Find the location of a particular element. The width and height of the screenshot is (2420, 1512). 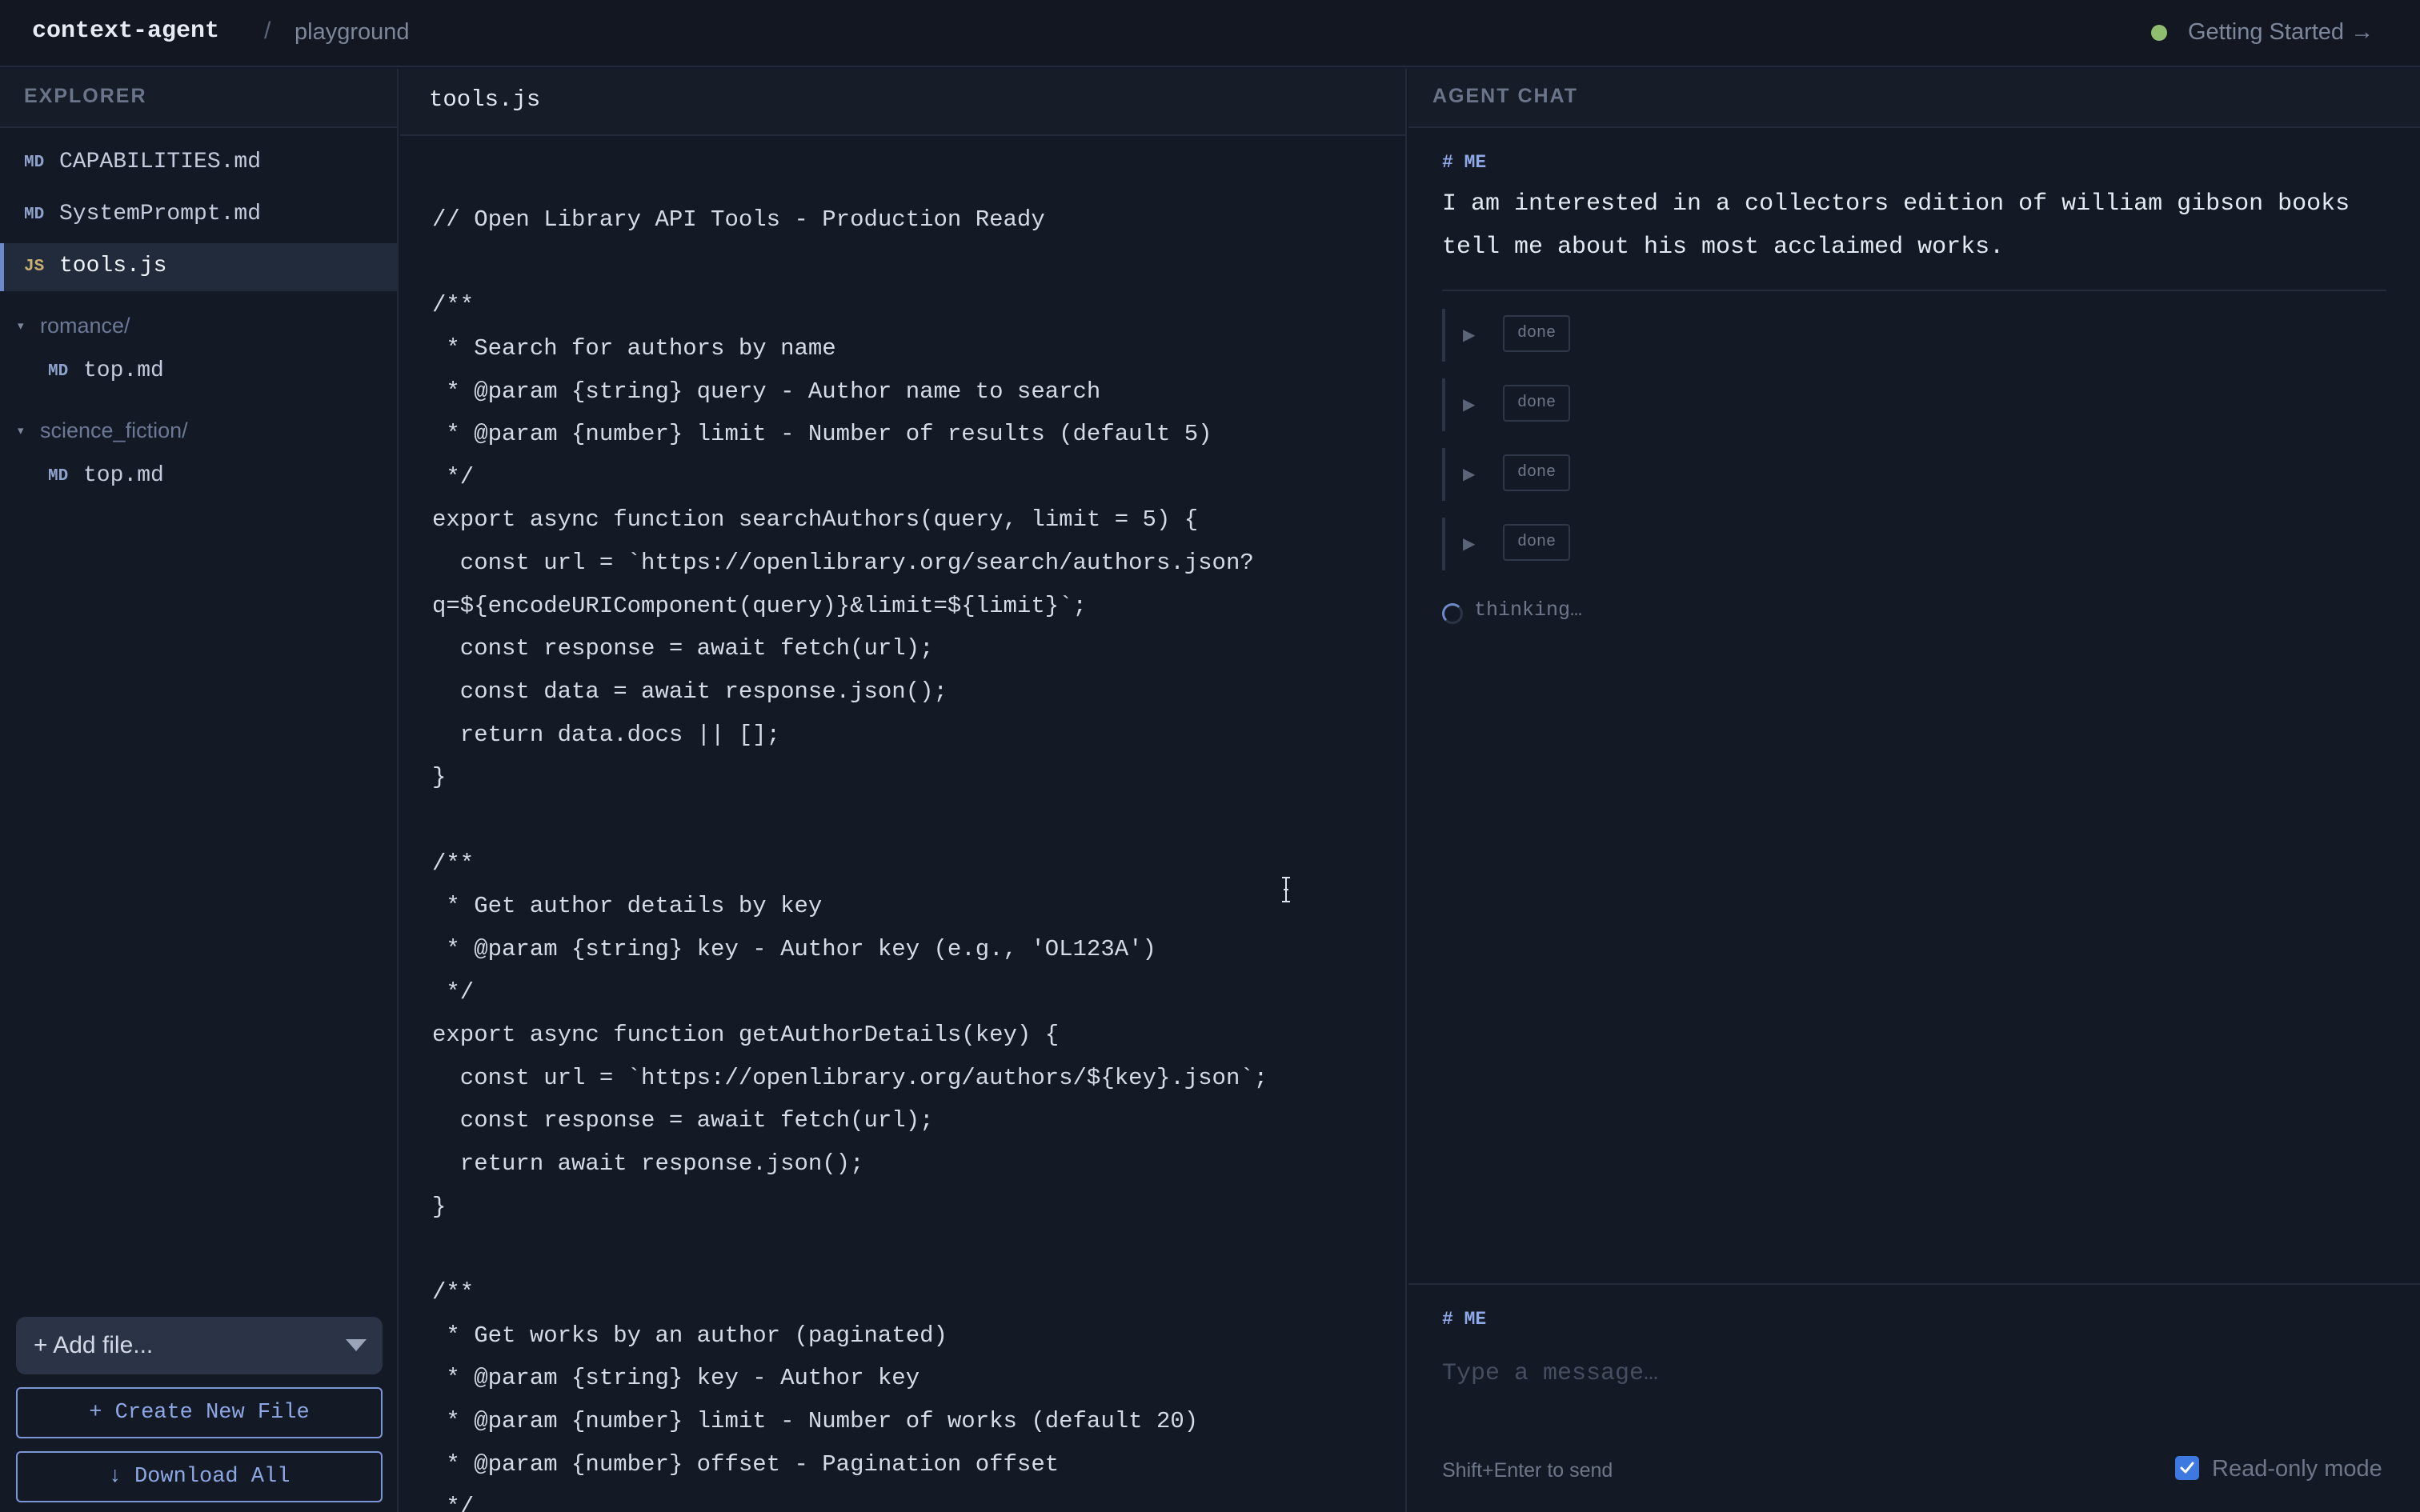

readonly-label: Read-only mode is located at coordinates (2297, 1469).